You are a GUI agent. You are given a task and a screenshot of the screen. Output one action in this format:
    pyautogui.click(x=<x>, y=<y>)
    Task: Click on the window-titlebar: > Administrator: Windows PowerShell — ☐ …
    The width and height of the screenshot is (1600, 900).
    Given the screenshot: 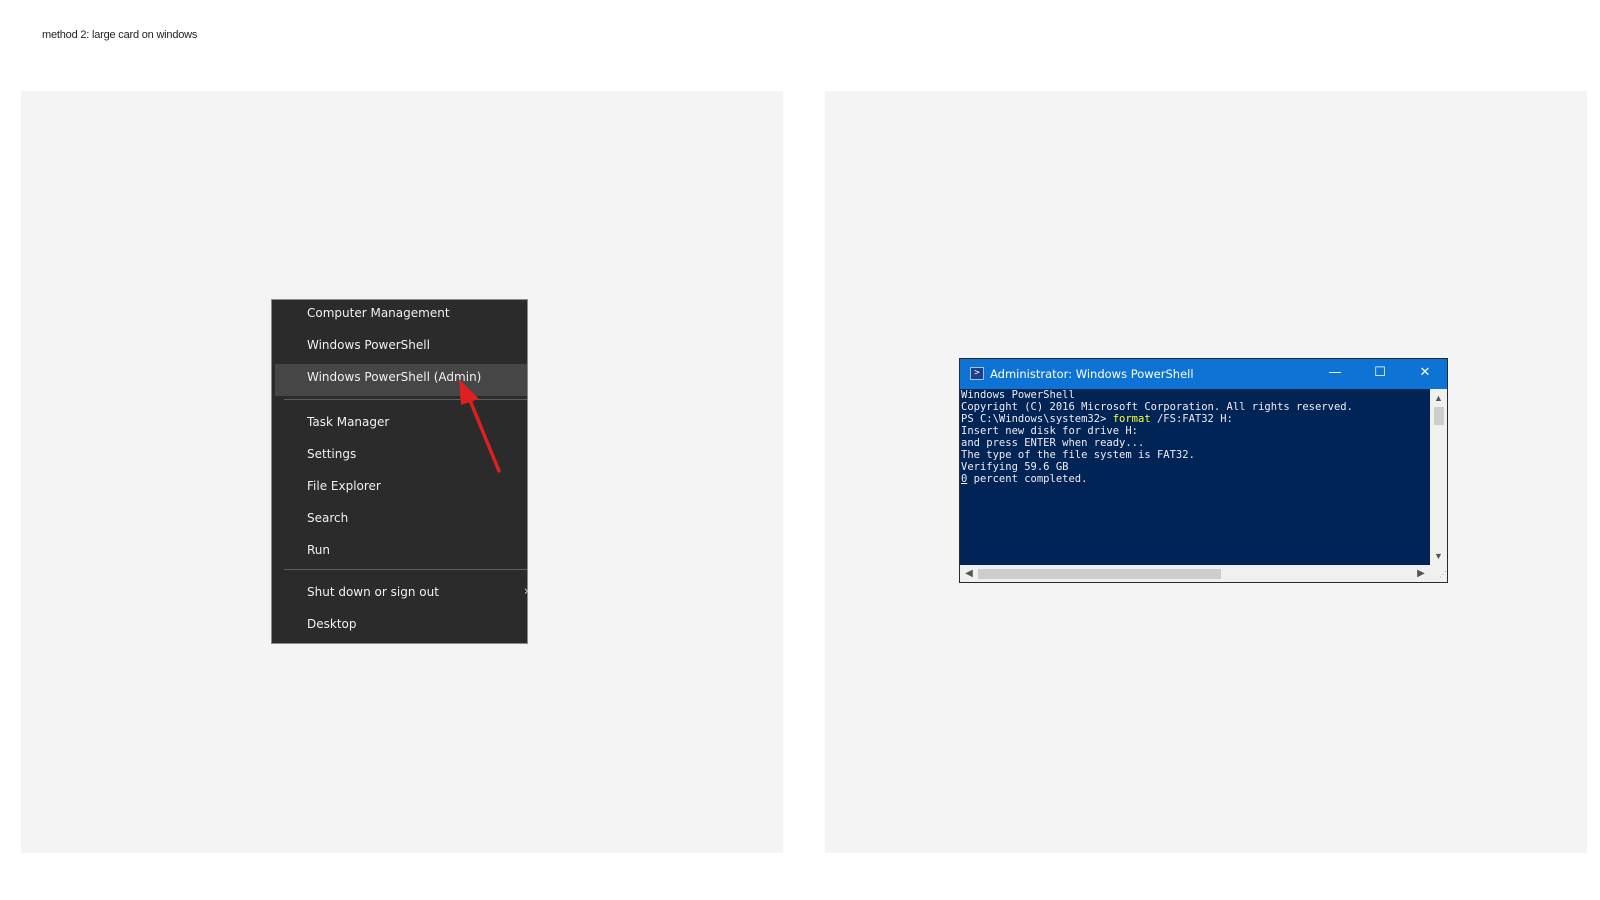 What is the action you would take?
    pyautogui.click(x=1203, y=374)
    